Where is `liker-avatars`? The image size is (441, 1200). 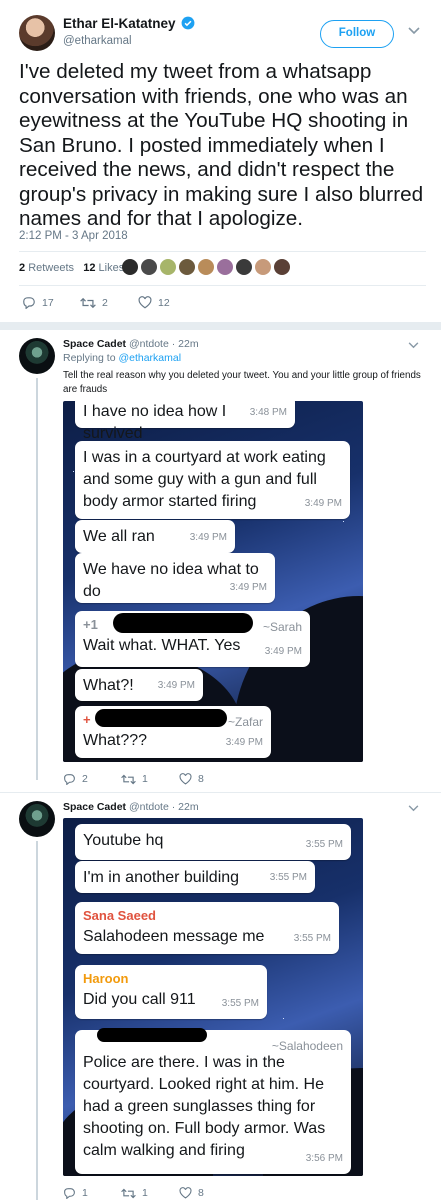
liker-avatars is located at coordinates (206, 267).